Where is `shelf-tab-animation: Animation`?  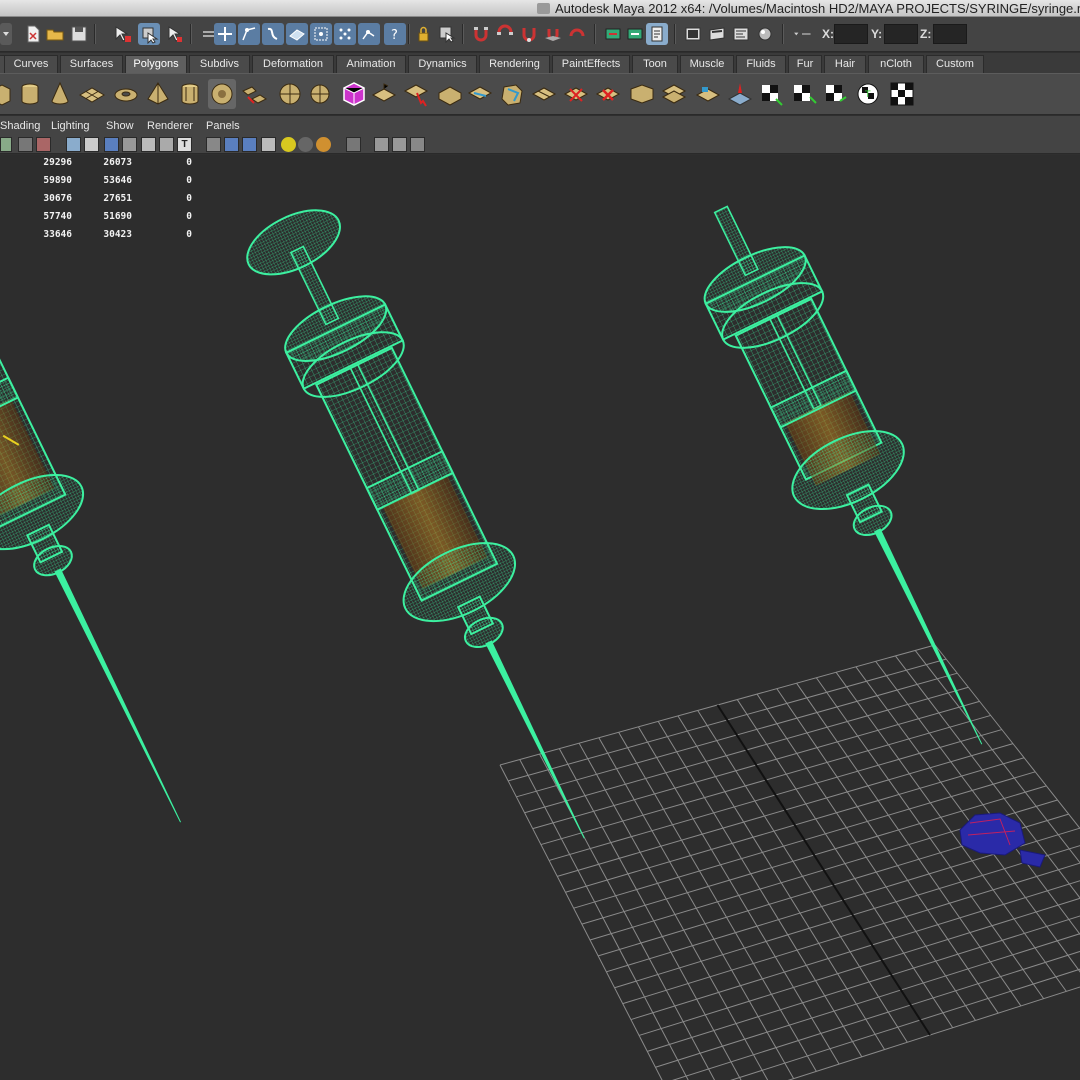 shelf-tab-animation: Animation is located at coordinates (371, 64).